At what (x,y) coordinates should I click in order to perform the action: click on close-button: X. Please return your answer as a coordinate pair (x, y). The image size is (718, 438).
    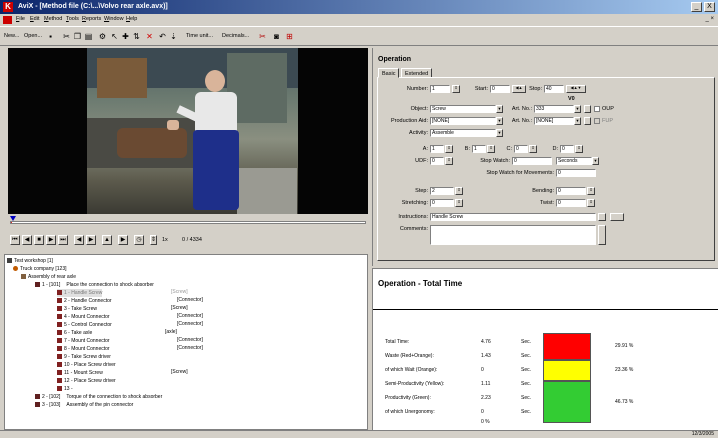
    Looking at the image, I should click on (709, 7).